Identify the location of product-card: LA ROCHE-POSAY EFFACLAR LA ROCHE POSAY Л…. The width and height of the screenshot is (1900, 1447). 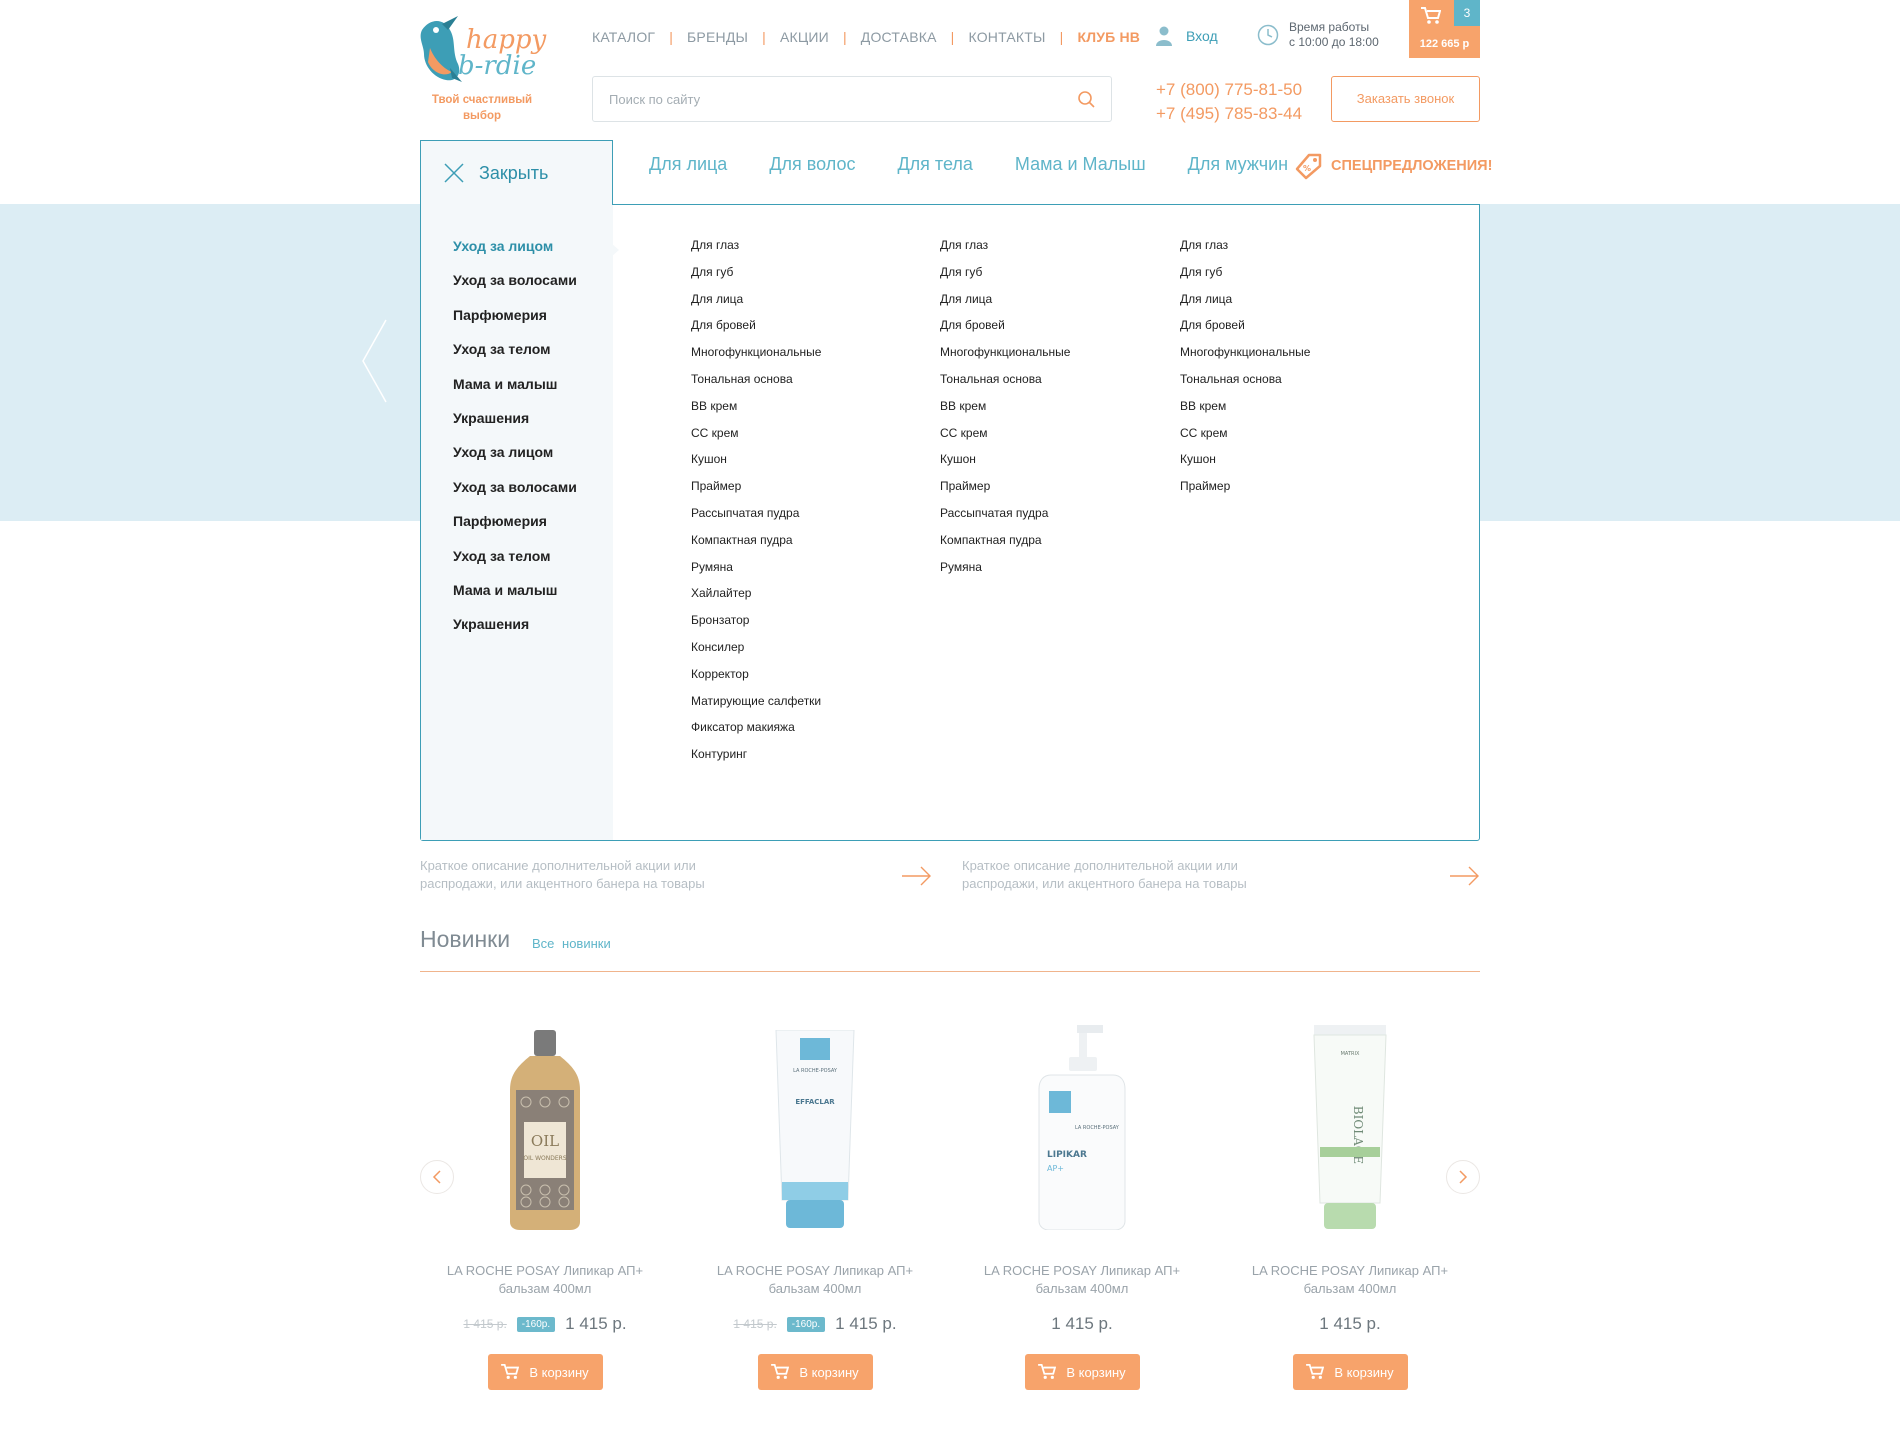
(815, 1205).